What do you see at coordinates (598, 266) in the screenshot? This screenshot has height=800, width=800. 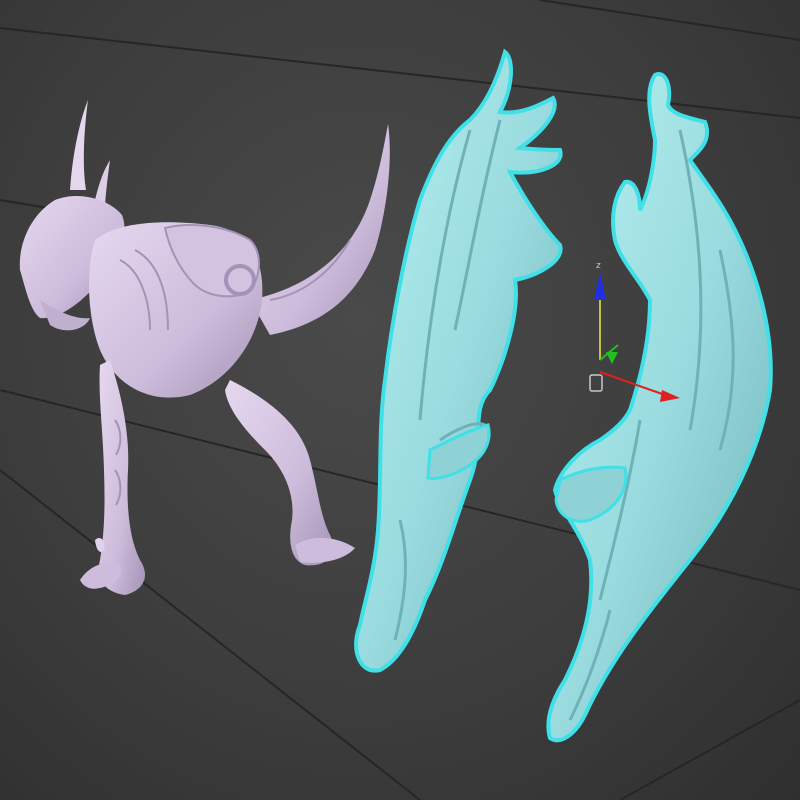 I see `gizmo-z-label: z` at bounding box center [598, 266].